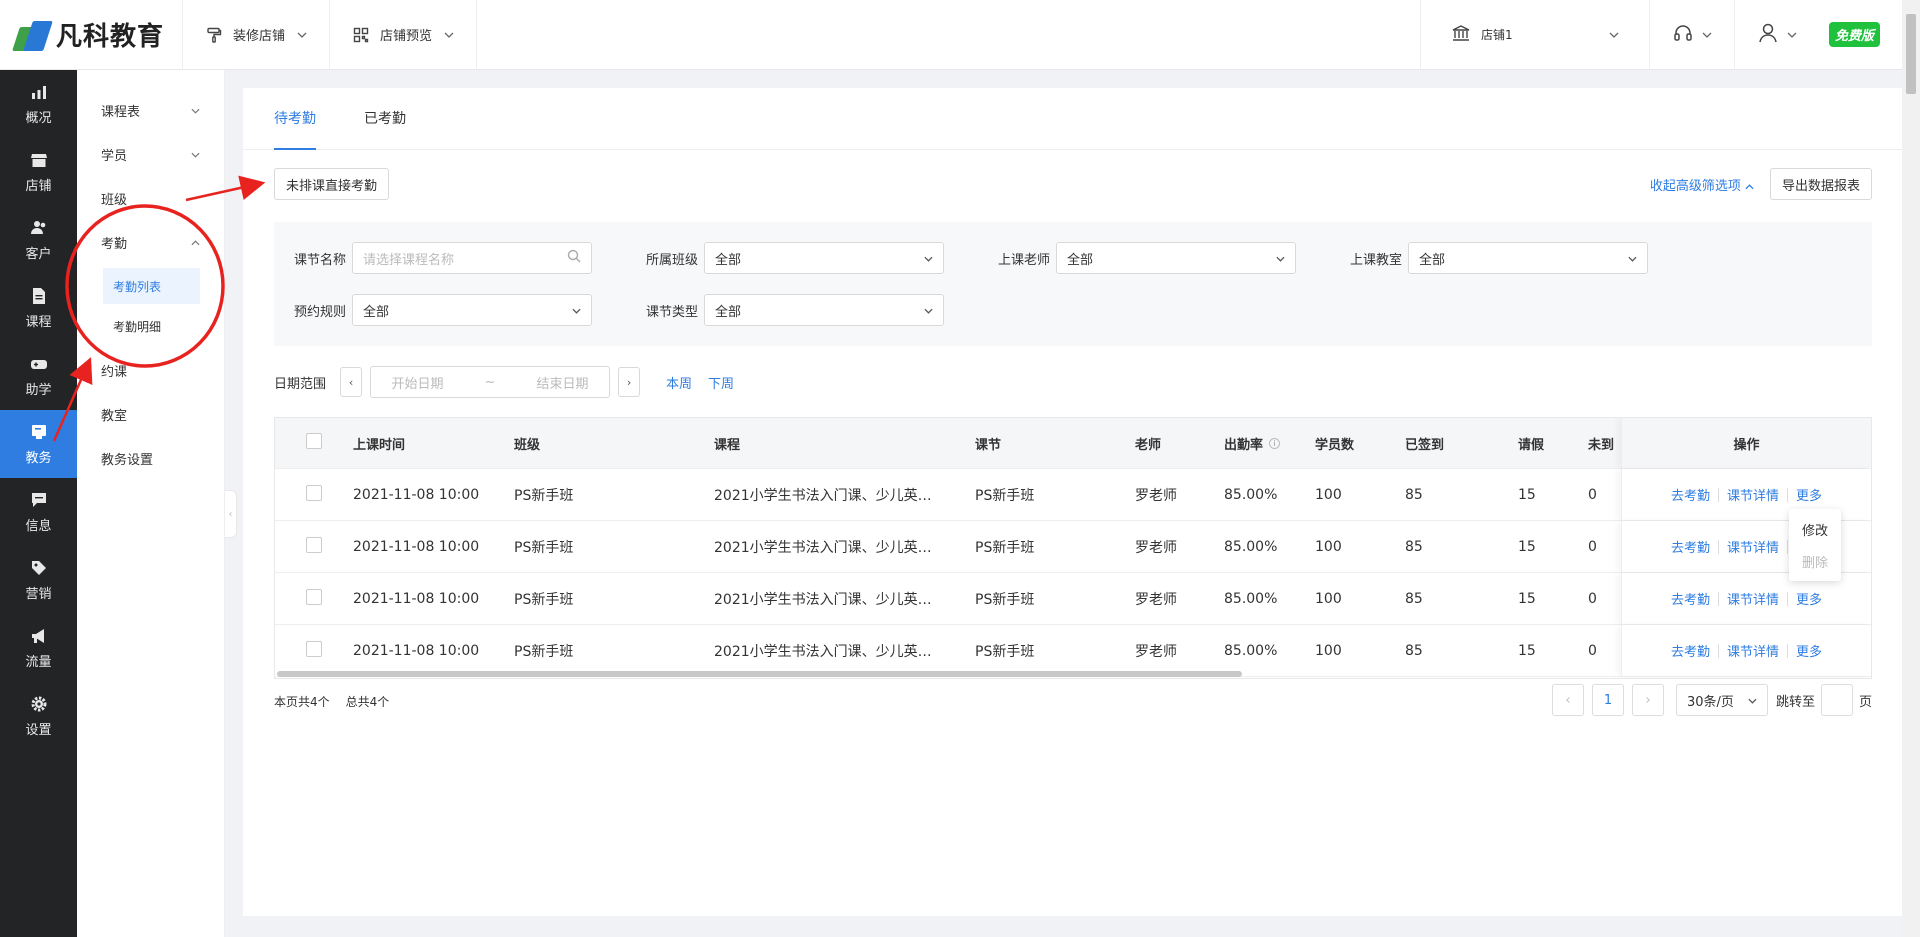  I want to click on headset-icon, so click(1683, 35).